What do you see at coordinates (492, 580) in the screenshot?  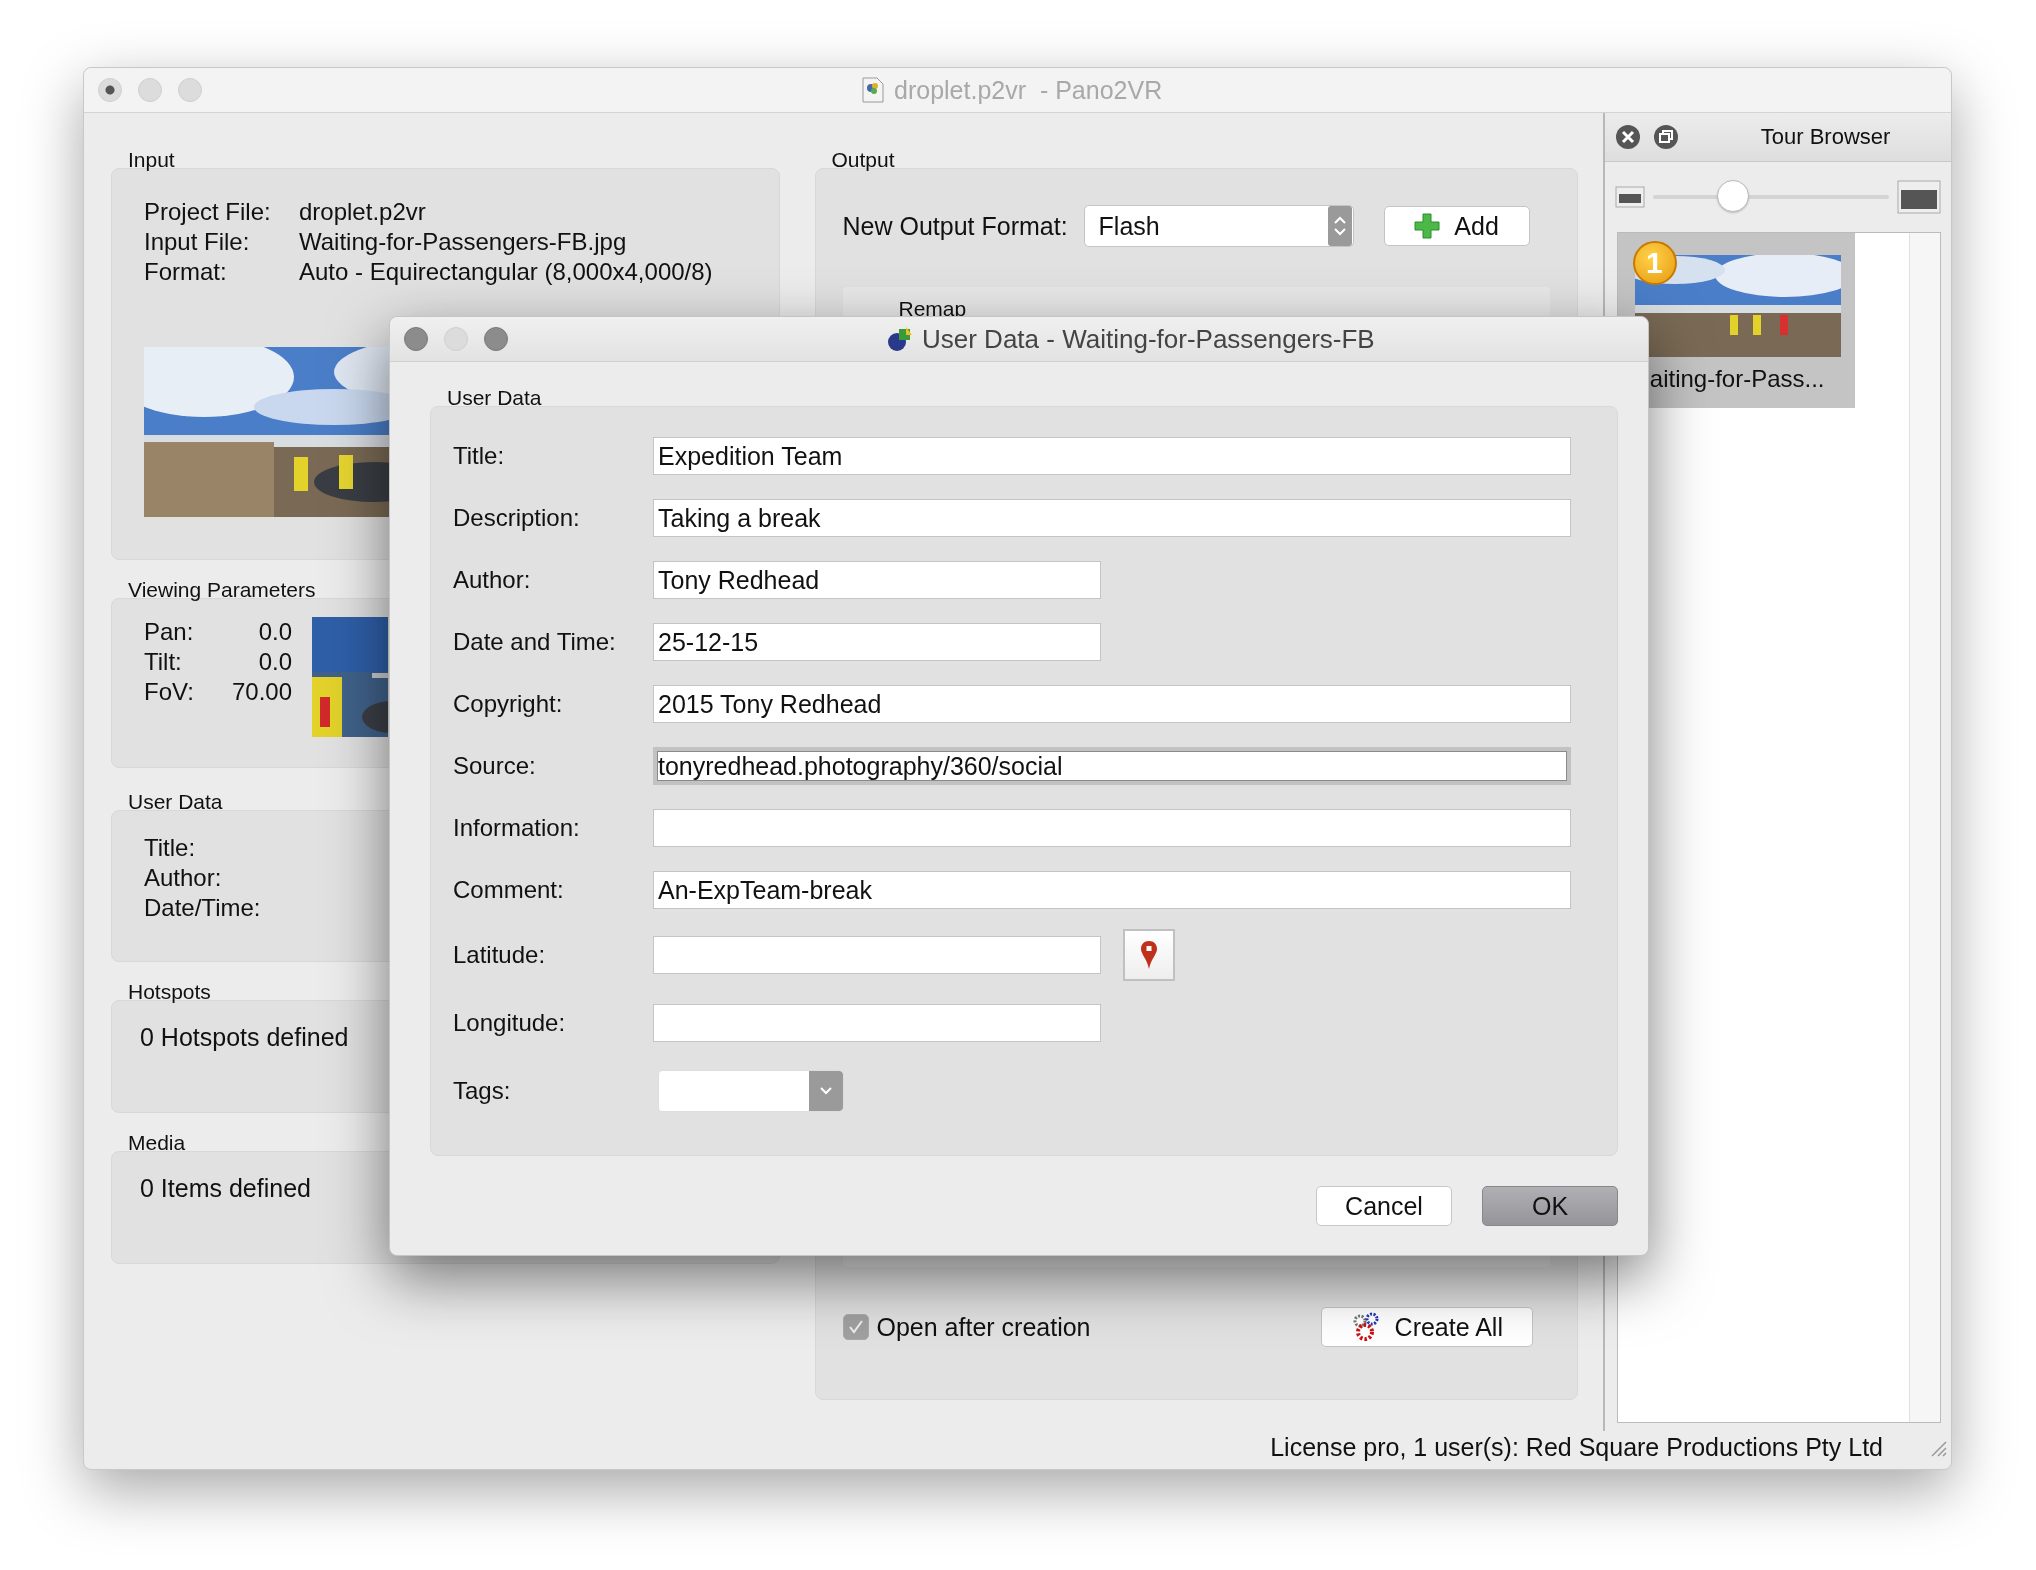 I see `field-label: Author:` at bounding box center [492, 580].